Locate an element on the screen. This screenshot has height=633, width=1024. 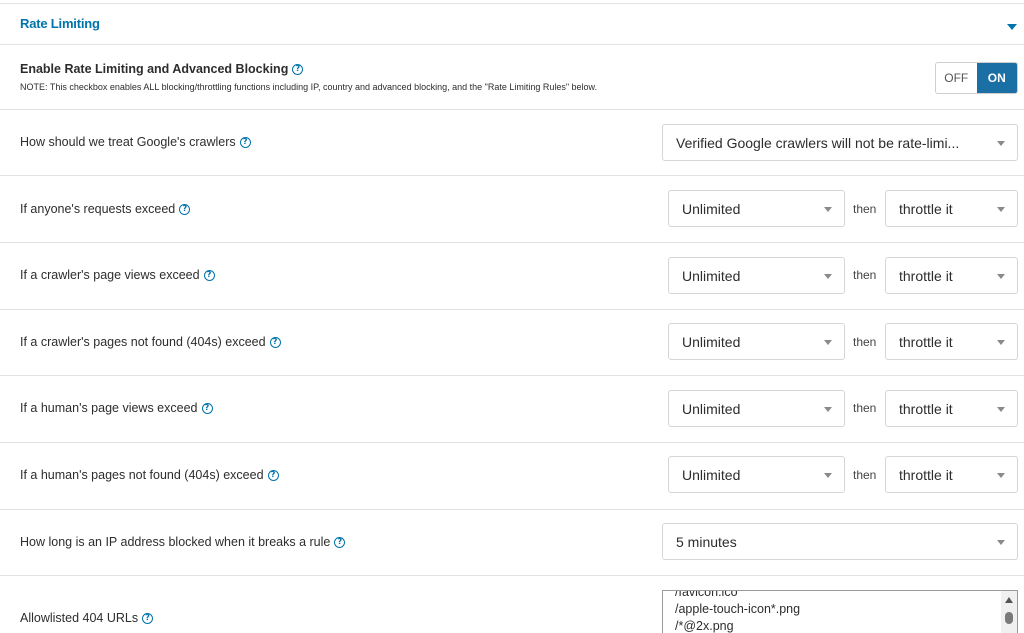
textarea-scrollbar is located at coordinates (1009, 612).